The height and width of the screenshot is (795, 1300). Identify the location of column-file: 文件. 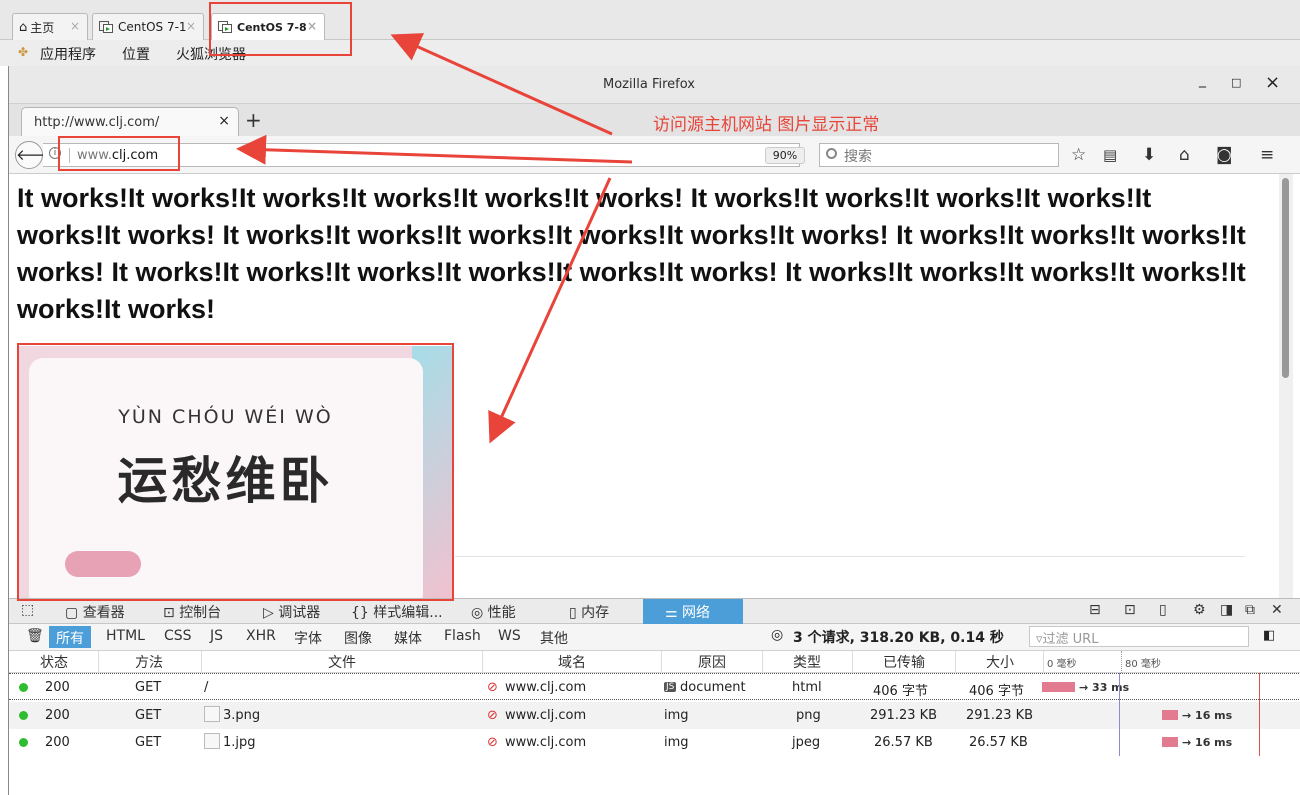
(342, 662).